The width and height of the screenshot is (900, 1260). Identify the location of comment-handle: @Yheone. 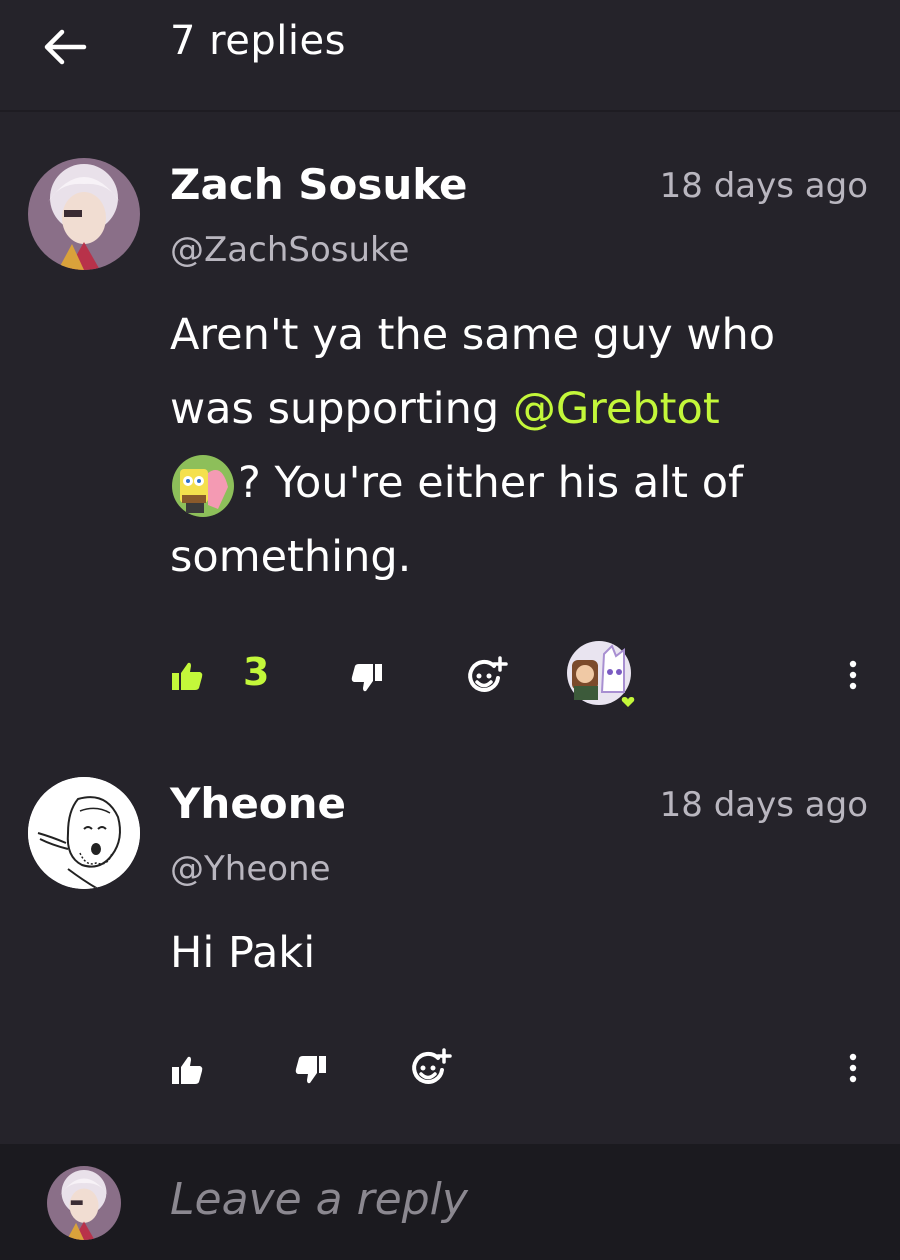
(250, 869).